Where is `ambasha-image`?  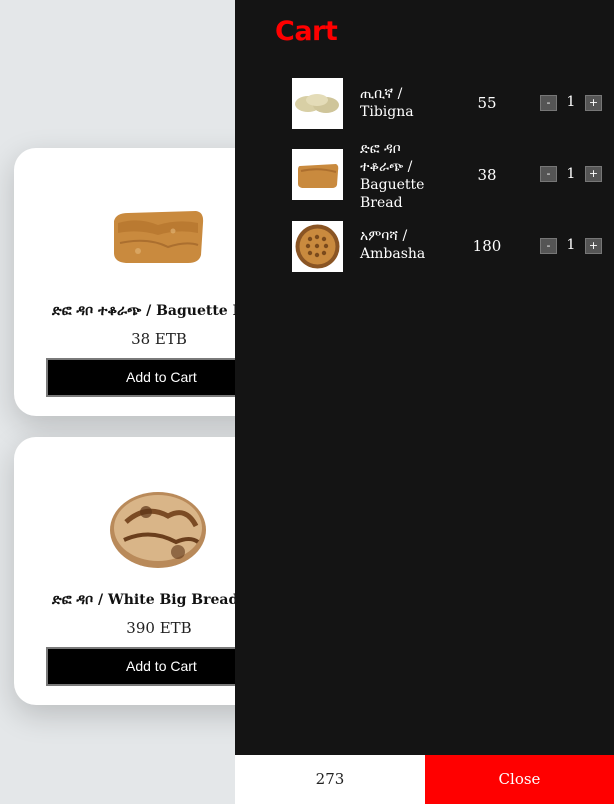
ambasha-image is located at coordinates (317, 246).